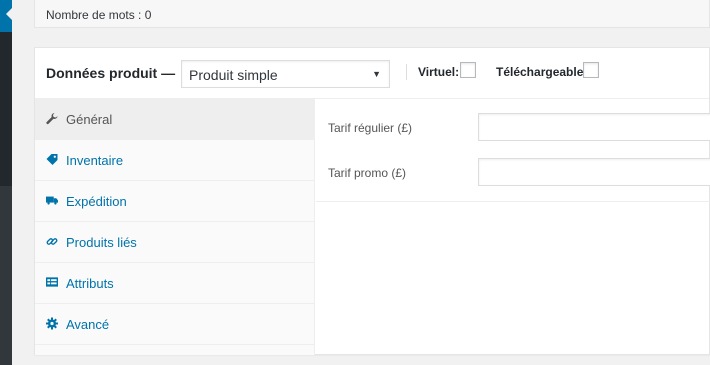 This screenshot has width=710, height=365. I want to click on tab-attributes-label: Attributs, so click(90, 283).